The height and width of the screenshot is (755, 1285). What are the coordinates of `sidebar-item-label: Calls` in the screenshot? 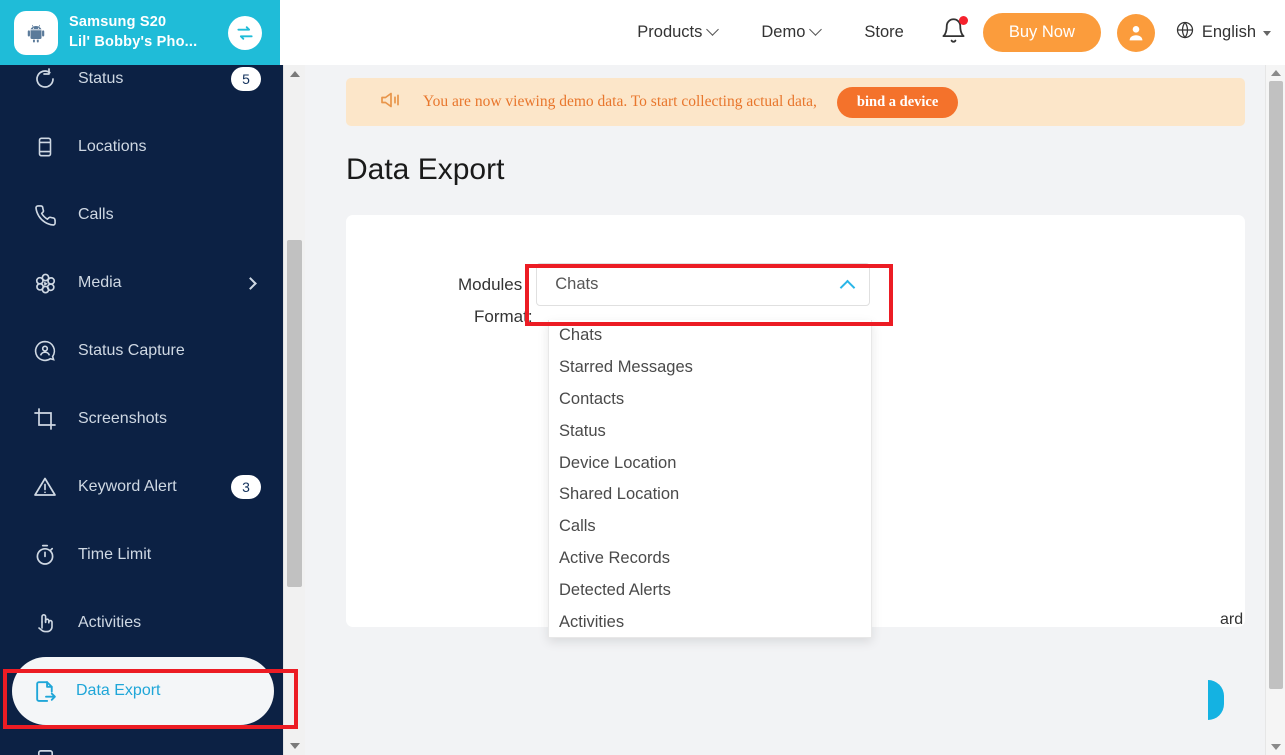 It's located at (96, 214).